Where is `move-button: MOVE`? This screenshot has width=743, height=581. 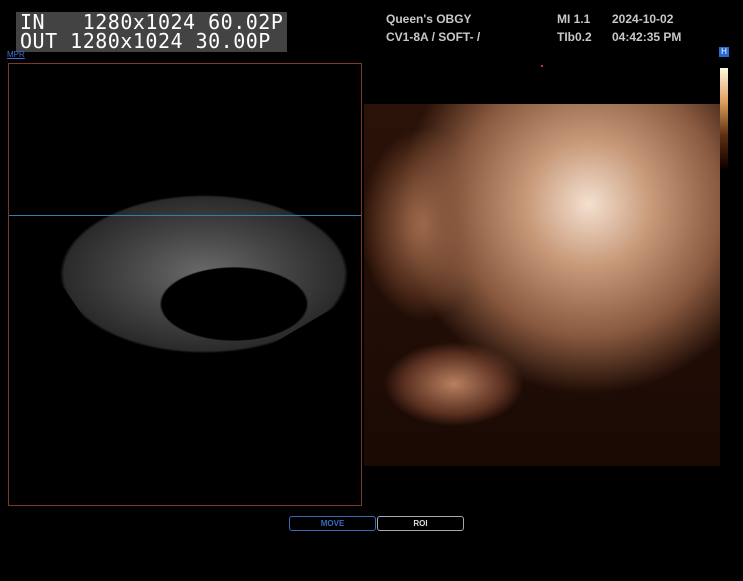 move-button: MOVE is located at coordinates (332, 523).